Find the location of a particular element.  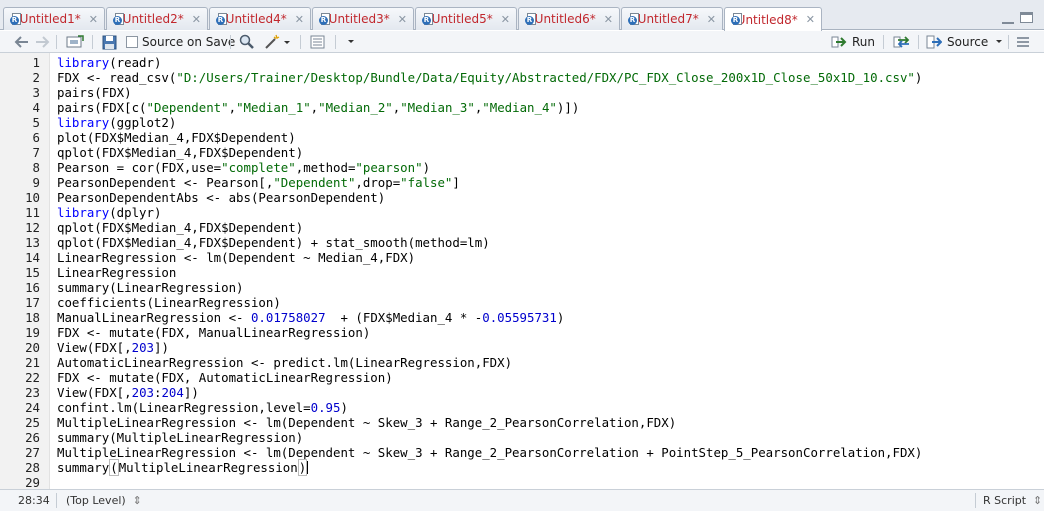

code-text: coefficients(LinearRegression) is located at coordinates (169, 302).